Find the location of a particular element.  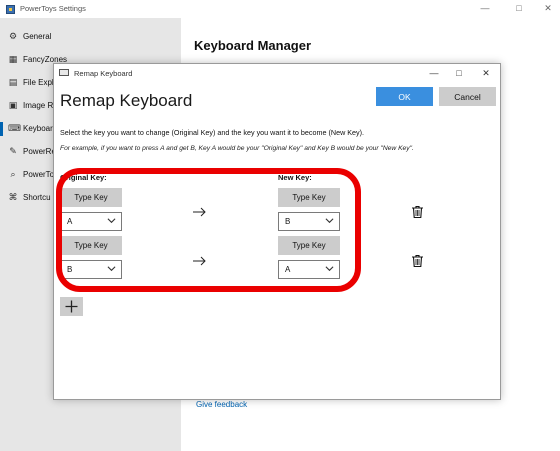

give-feedback-link: Give feedback is located at coordinates (221, 404).